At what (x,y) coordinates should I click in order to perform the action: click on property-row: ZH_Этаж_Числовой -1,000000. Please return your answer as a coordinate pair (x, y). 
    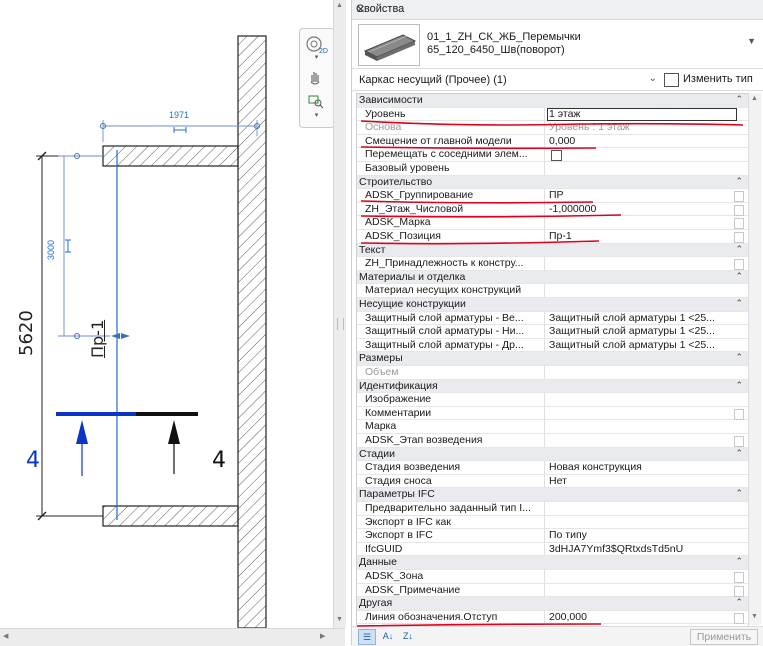
    Looking at the image, I should click on (552, 209).